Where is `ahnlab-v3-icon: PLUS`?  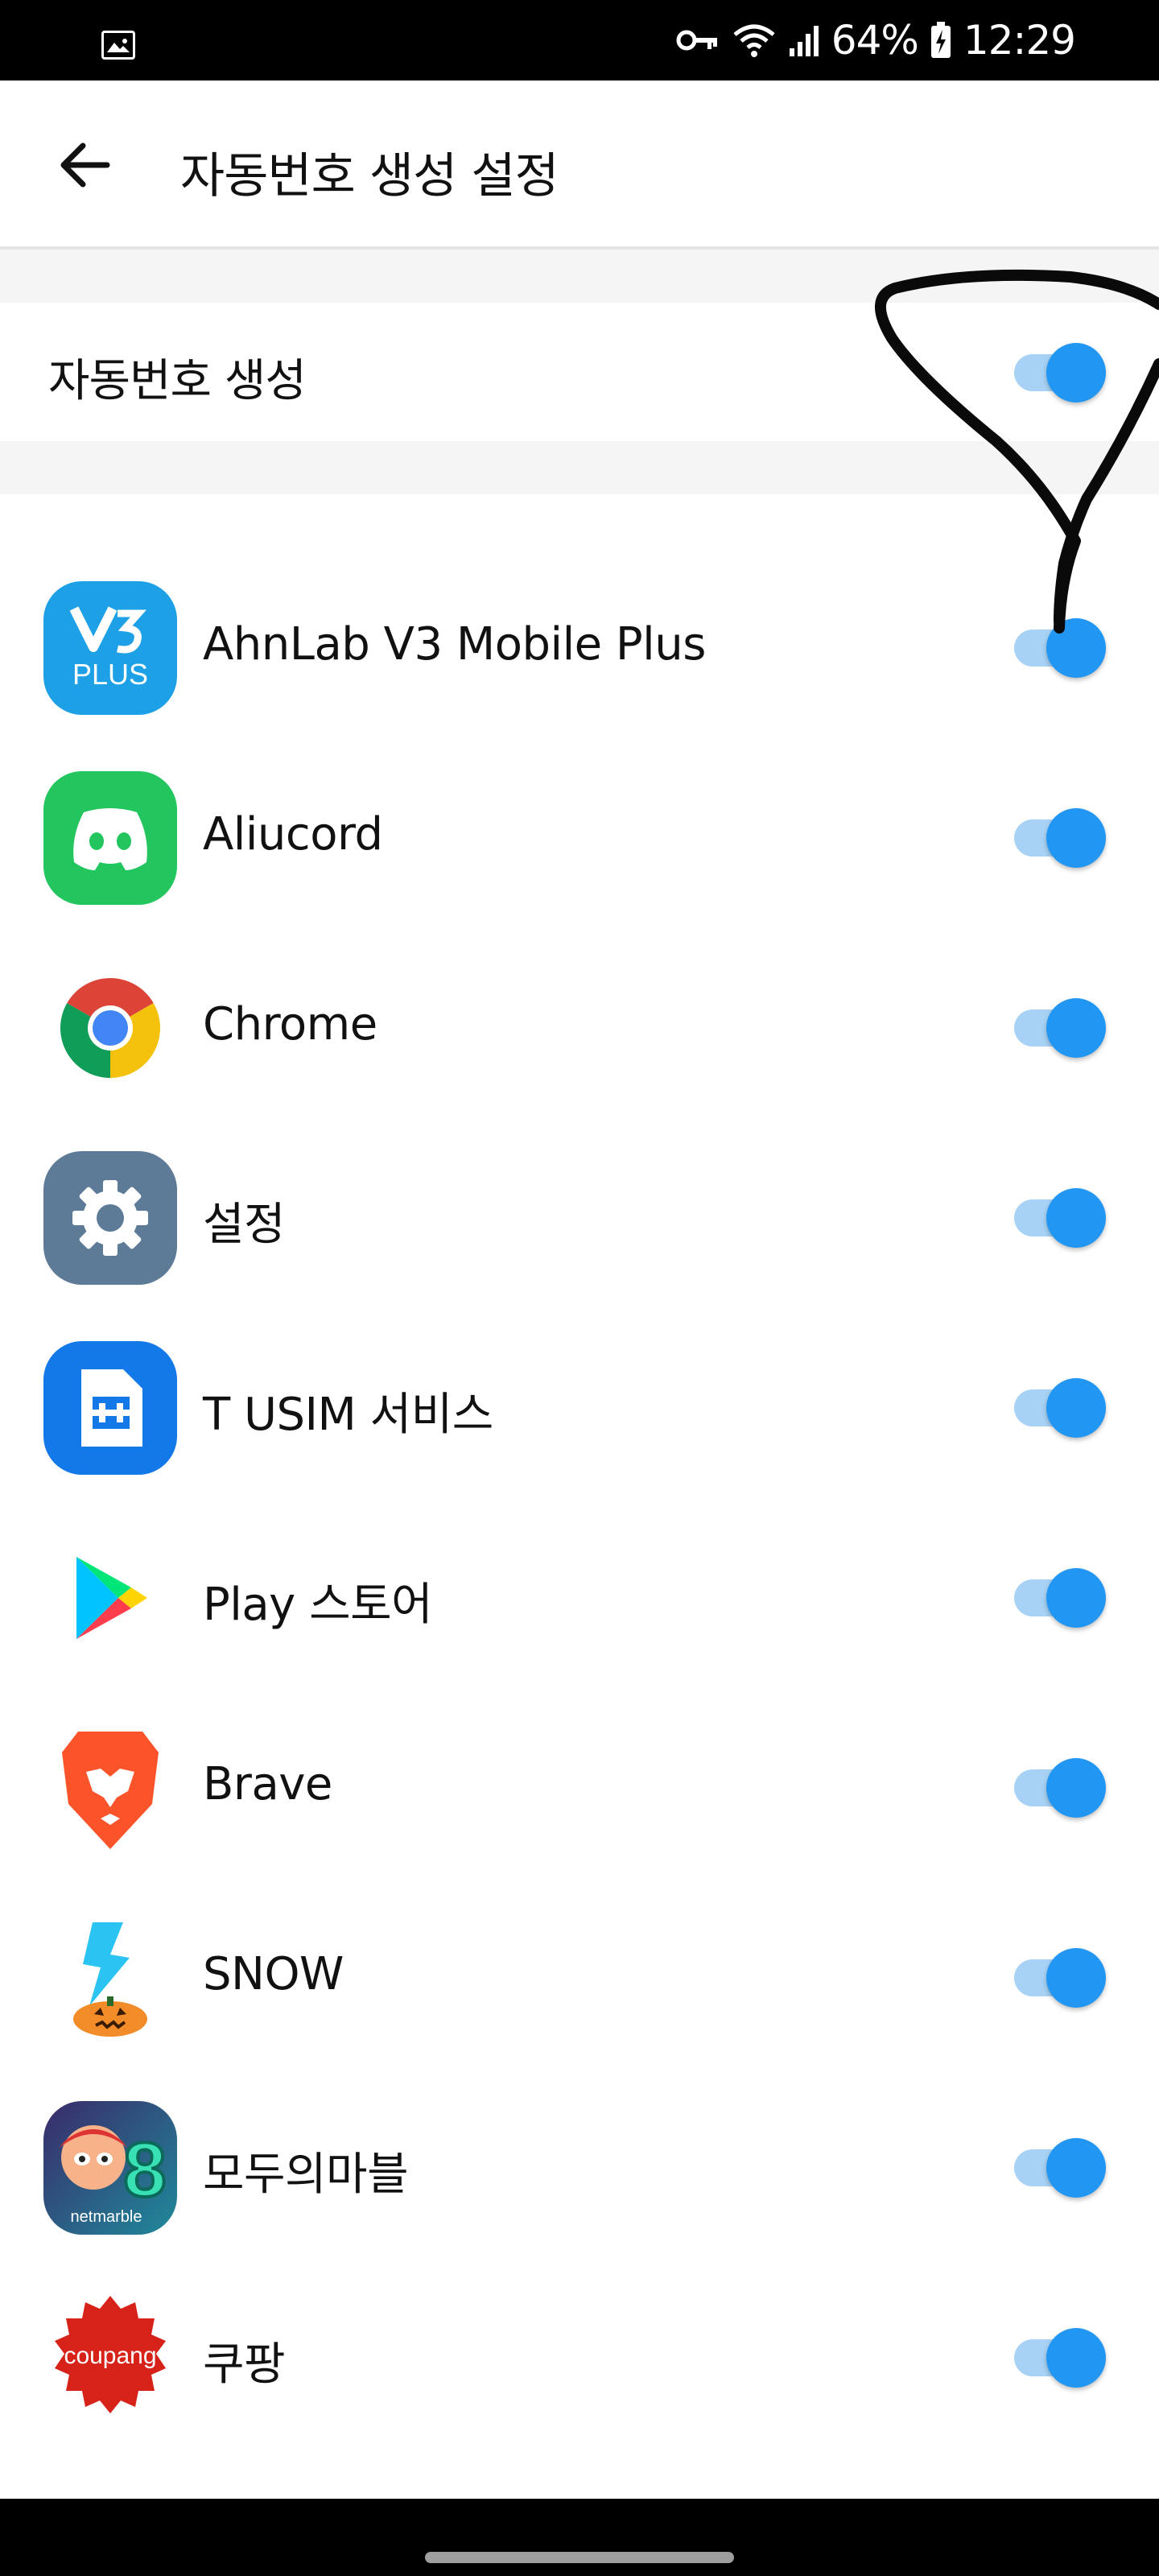
ahnlab-v3-icon: PLUS is located at coordinates (110, 648).